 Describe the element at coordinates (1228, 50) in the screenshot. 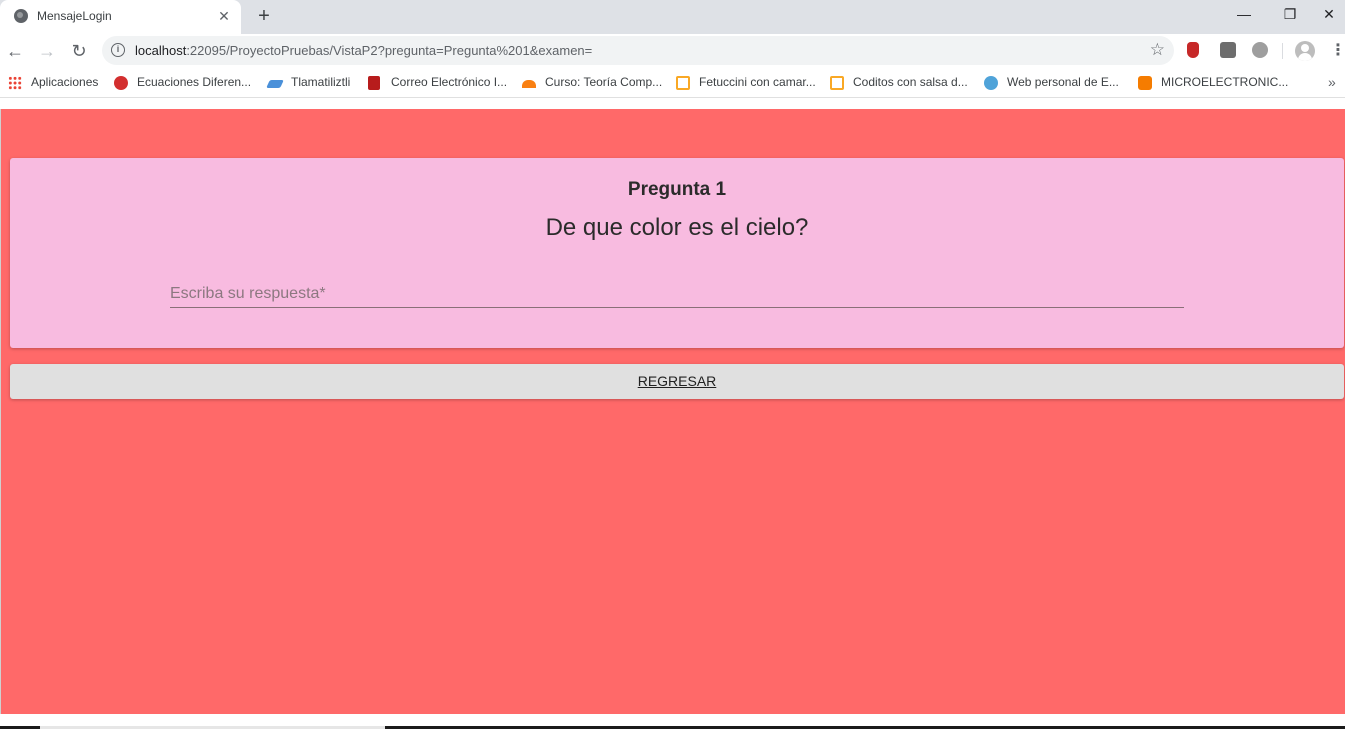

I see `bag-extension-icon` at that location.